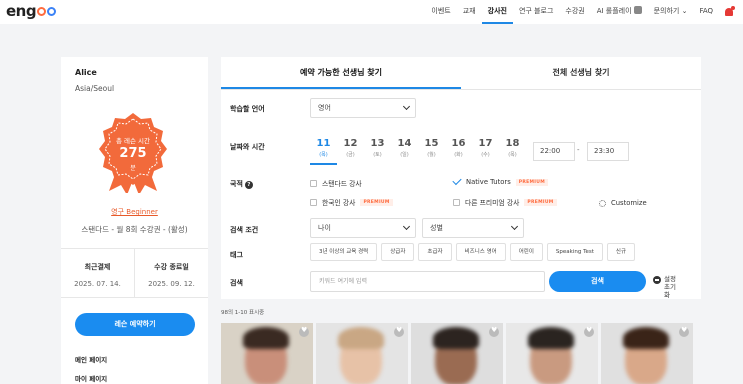 The width and height of the screenshot is (743, 384). I want to click on nav-item-materials: 교재, so click(469, 12).